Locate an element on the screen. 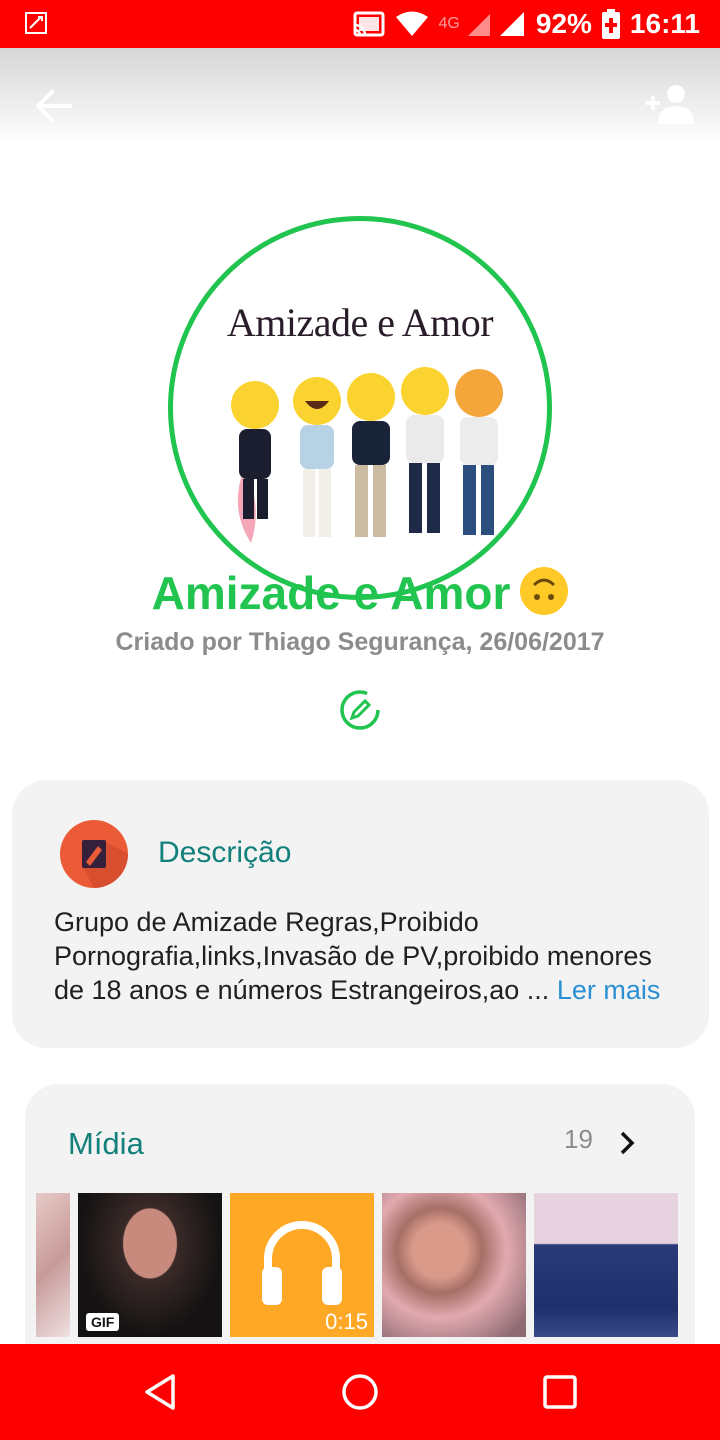 The width and height of the screenshot is (720, 1440). screenshot-edit-icon is located at coordinates (36, 23).